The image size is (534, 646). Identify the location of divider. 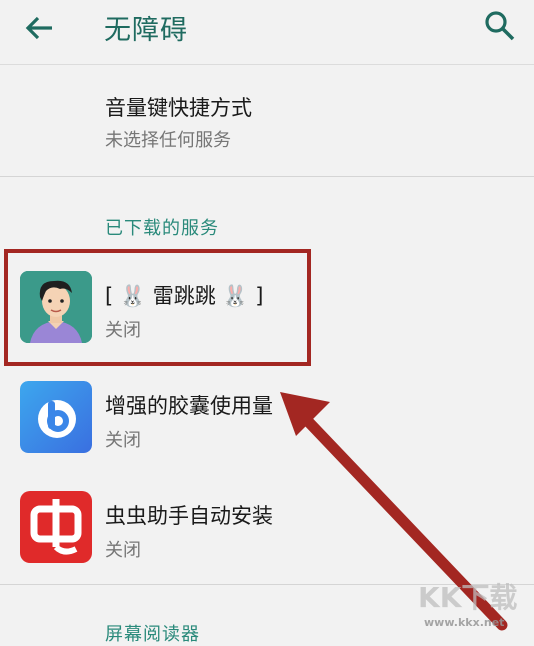
(267, 176).